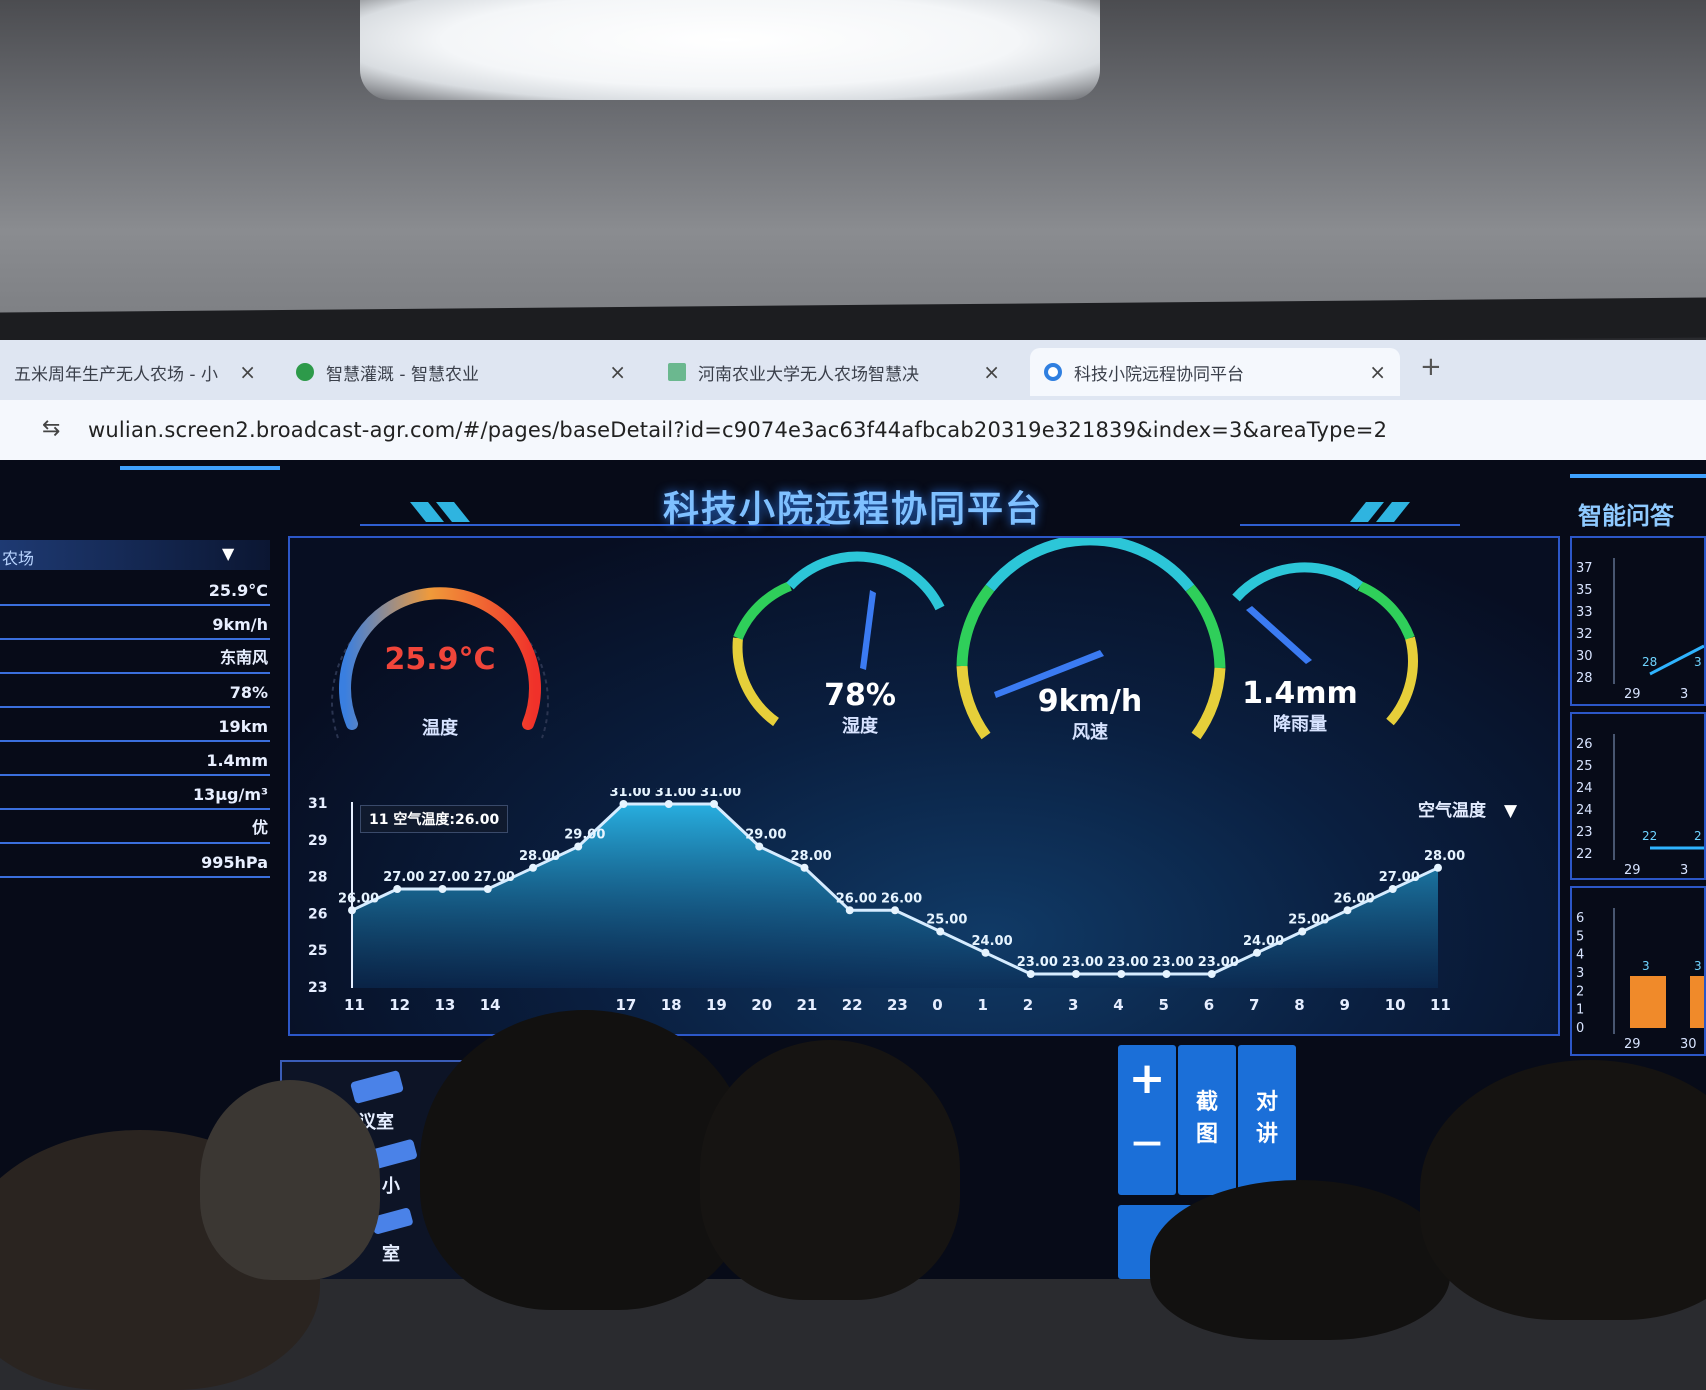 The image size is (1706, 1390). I want to click on weather-row-rainfall: 1.4mm, so click(135, 759).